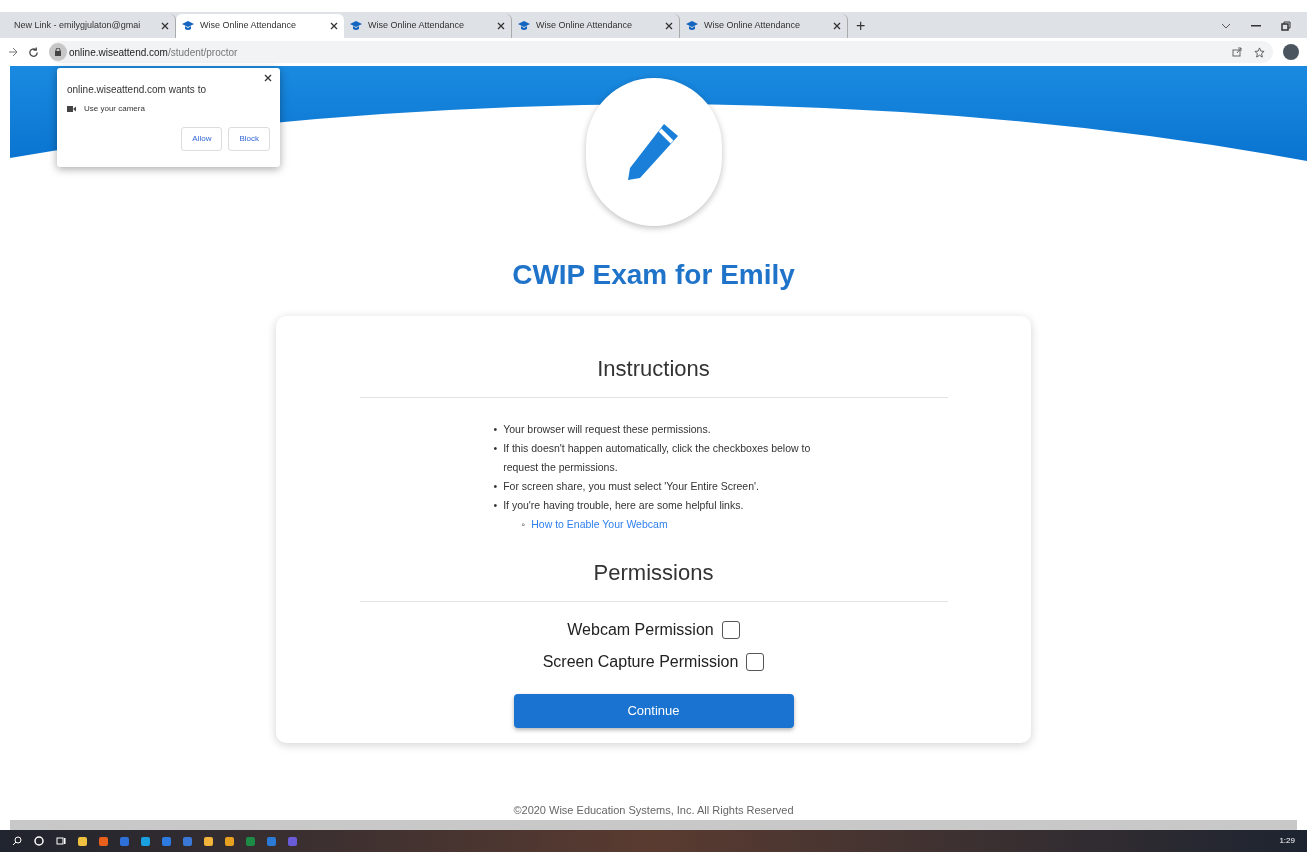  I want to click on permissions-heading: Permissions, so click(653, 573).